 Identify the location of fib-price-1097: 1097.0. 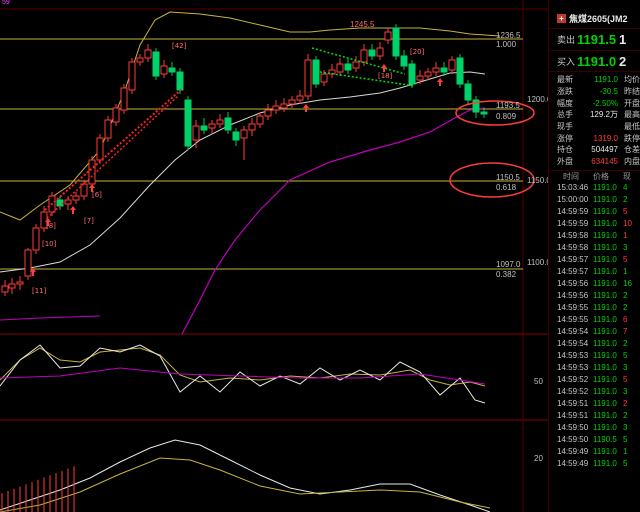
(508, 264).